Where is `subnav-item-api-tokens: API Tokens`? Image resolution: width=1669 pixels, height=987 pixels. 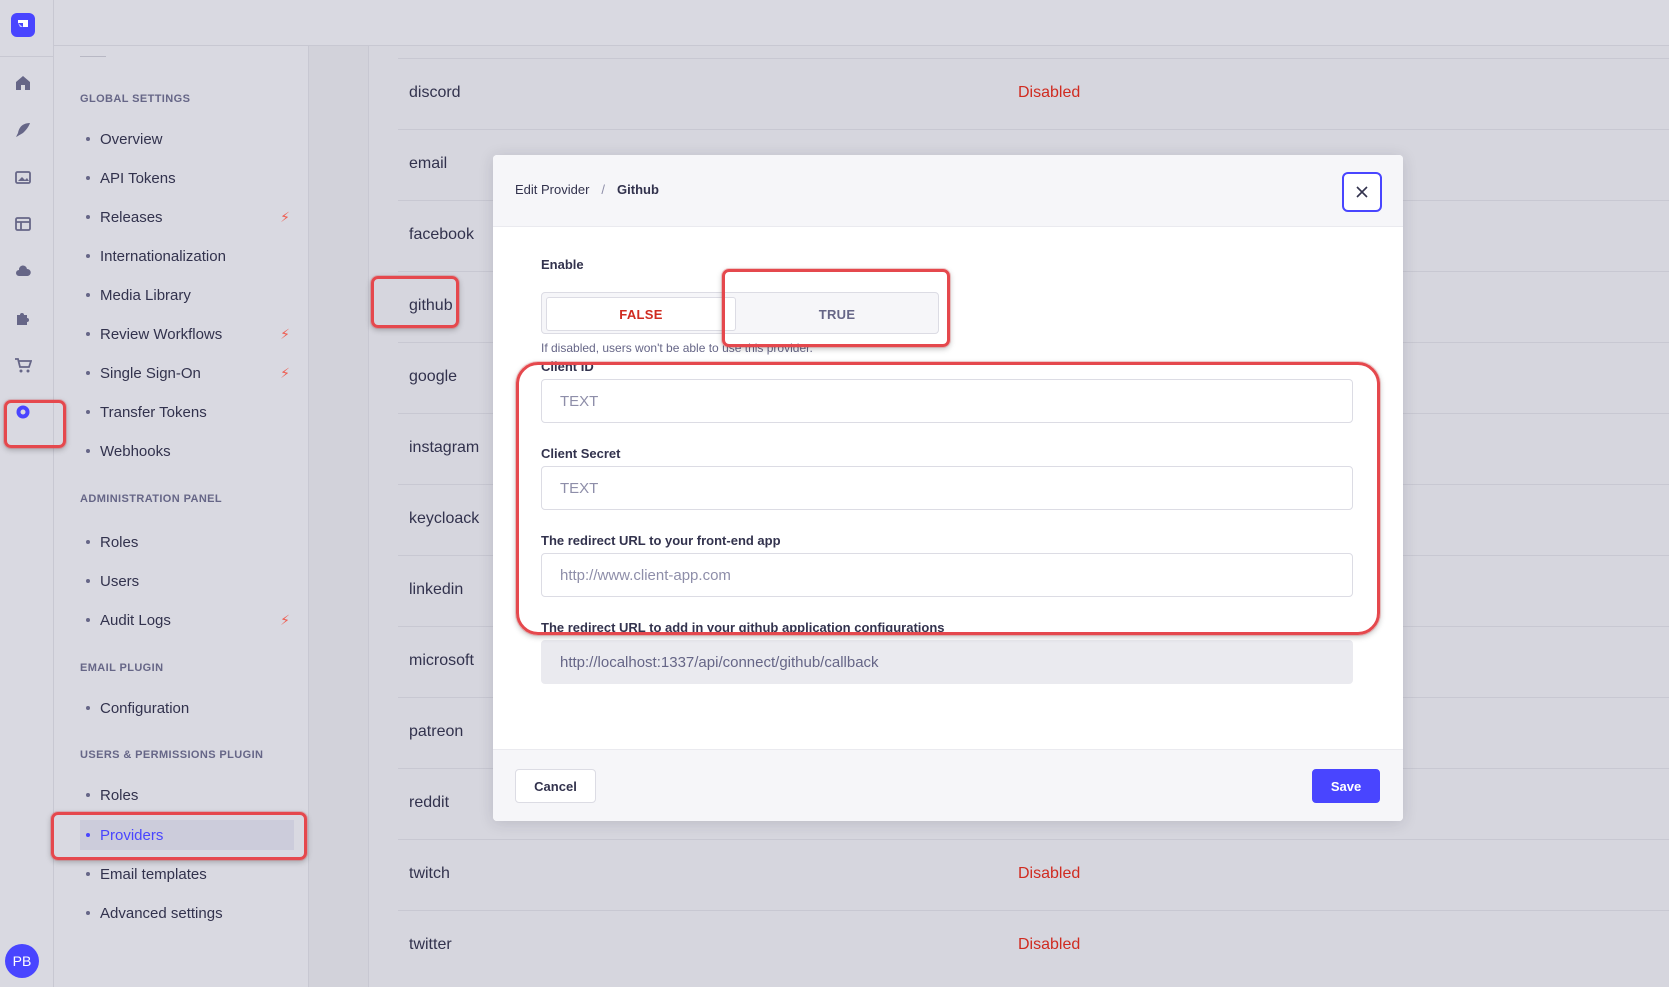 subnav-item-api-tokens: API Tokens is located at coordinates (187, 178).